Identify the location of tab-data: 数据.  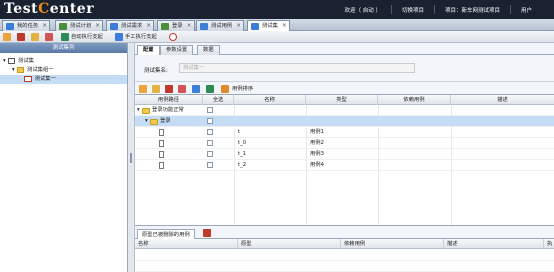
(208, 50).